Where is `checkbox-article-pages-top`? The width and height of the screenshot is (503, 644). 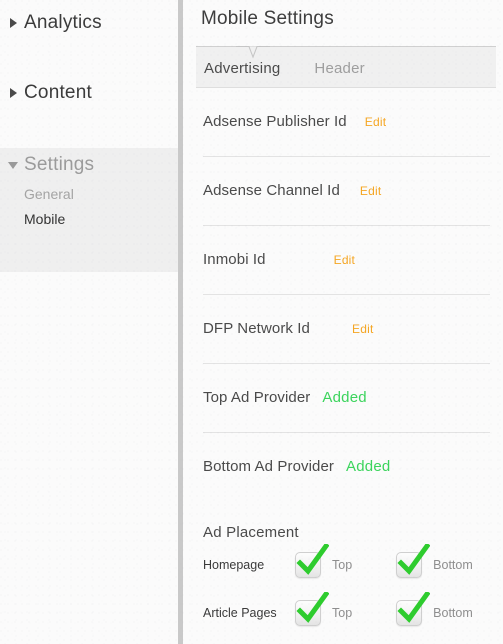
checkbox-article-pages-top is located at coordinates (312, 609).